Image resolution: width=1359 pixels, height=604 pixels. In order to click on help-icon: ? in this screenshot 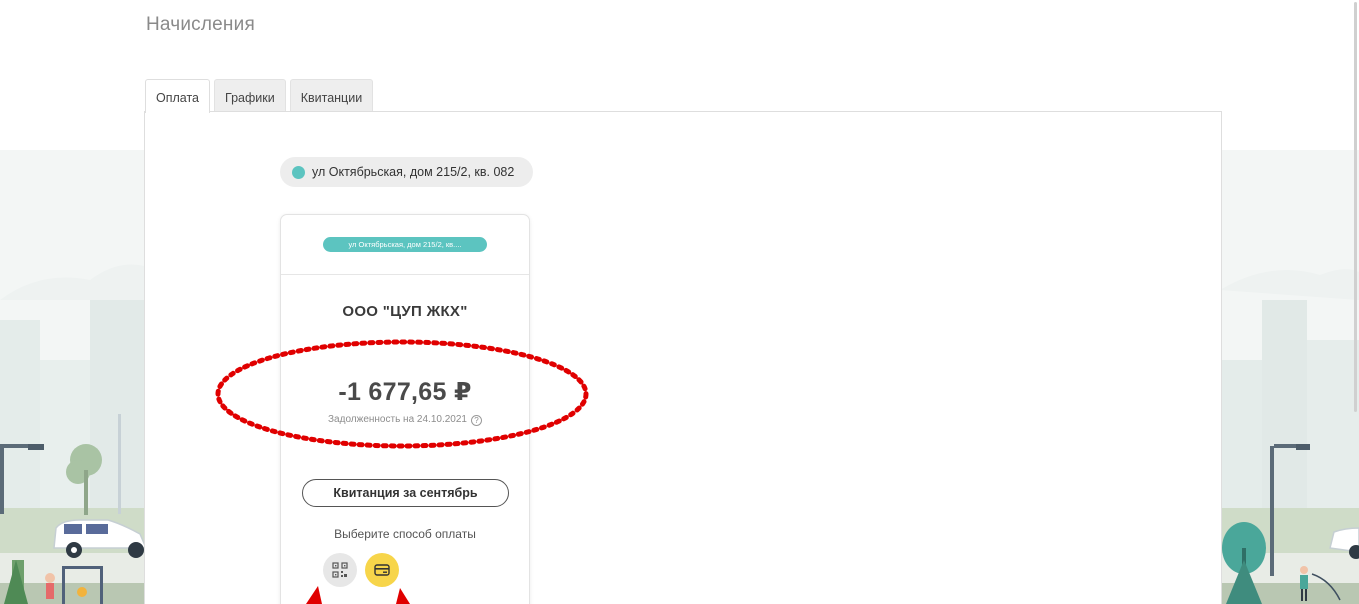, I will do `click(476, 420)`.